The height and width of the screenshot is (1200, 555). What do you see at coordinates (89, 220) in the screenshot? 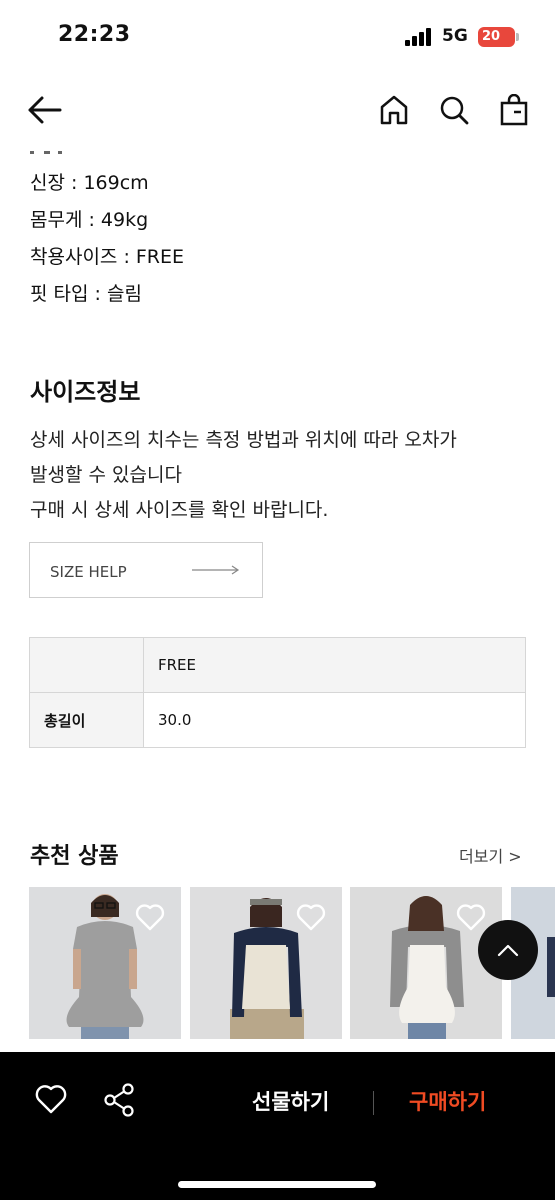
I see `spec-weight: 몸무게 : 49kg` at bounding box center [89, 220].